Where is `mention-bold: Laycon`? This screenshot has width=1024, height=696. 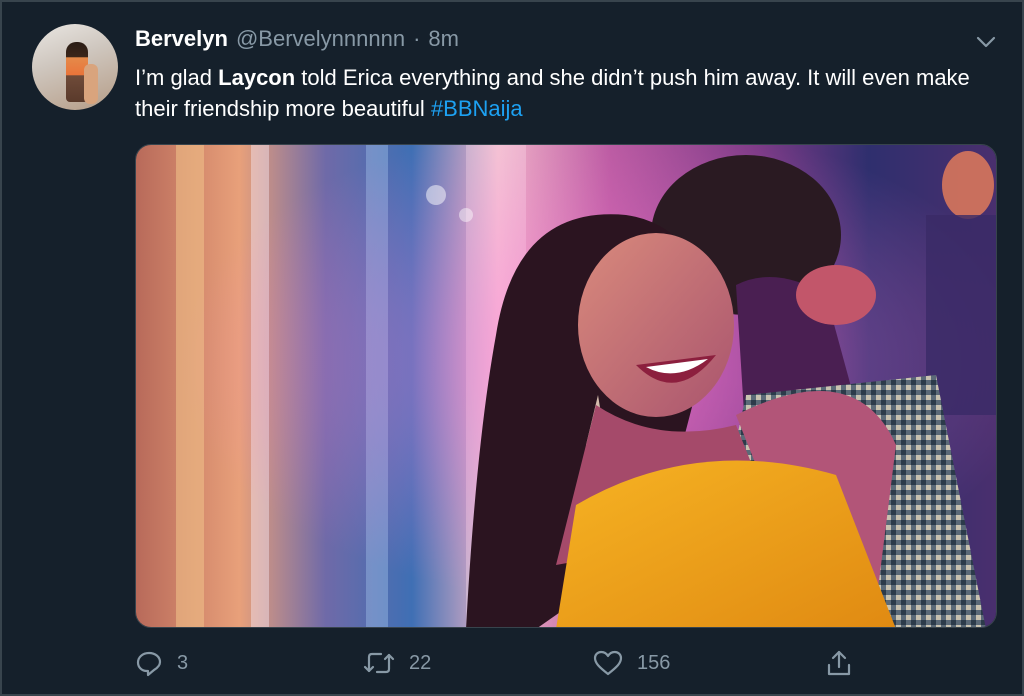
mention-bold: Laycon is located at coordinates (257, 77).